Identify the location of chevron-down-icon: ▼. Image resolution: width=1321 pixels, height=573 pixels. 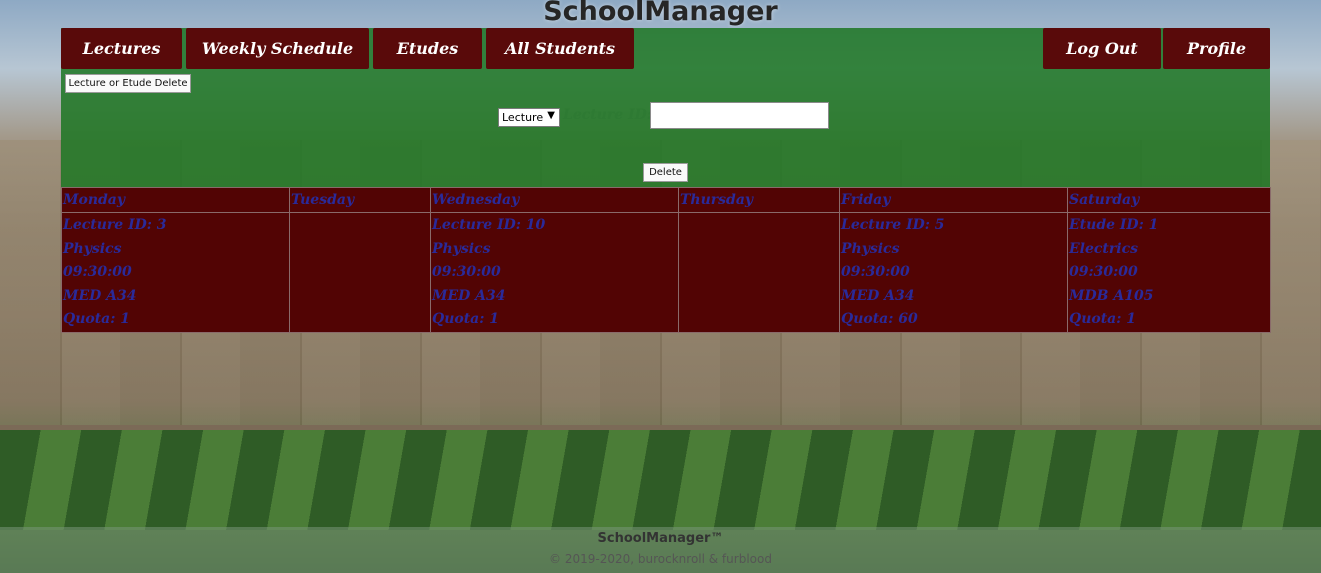
(551, 115).